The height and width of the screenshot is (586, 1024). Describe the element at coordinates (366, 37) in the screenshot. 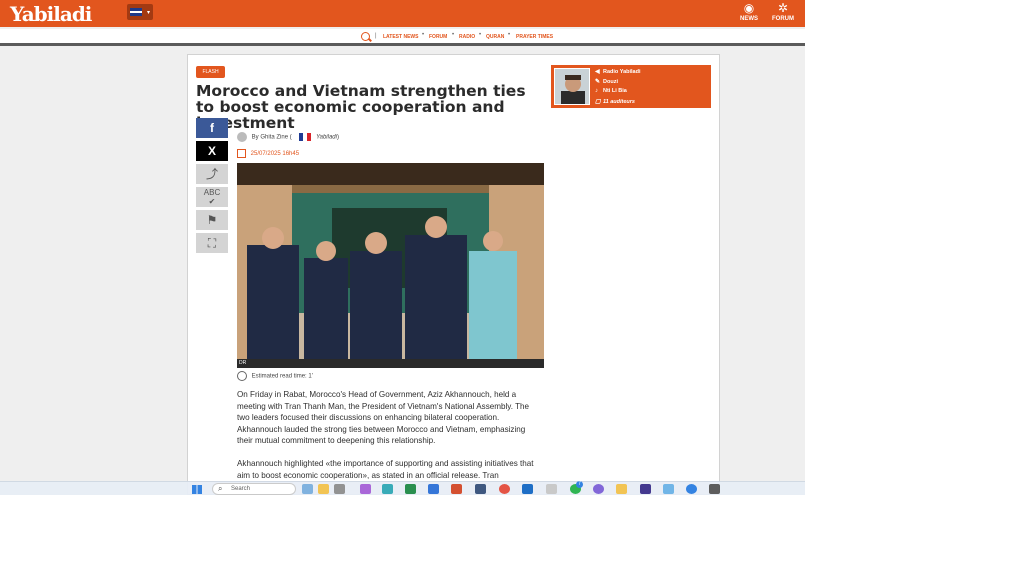

I see `search-icon` at that location.